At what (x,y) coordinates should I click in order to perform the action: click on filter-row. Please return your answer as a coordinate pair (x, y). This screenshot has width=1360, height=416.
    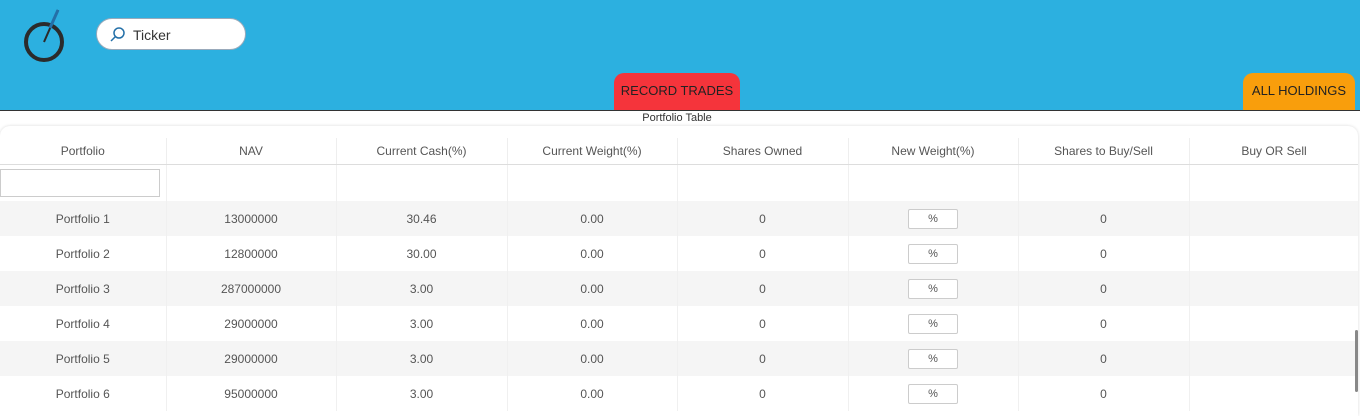
    Looking at the image, I should click on (679, 182).